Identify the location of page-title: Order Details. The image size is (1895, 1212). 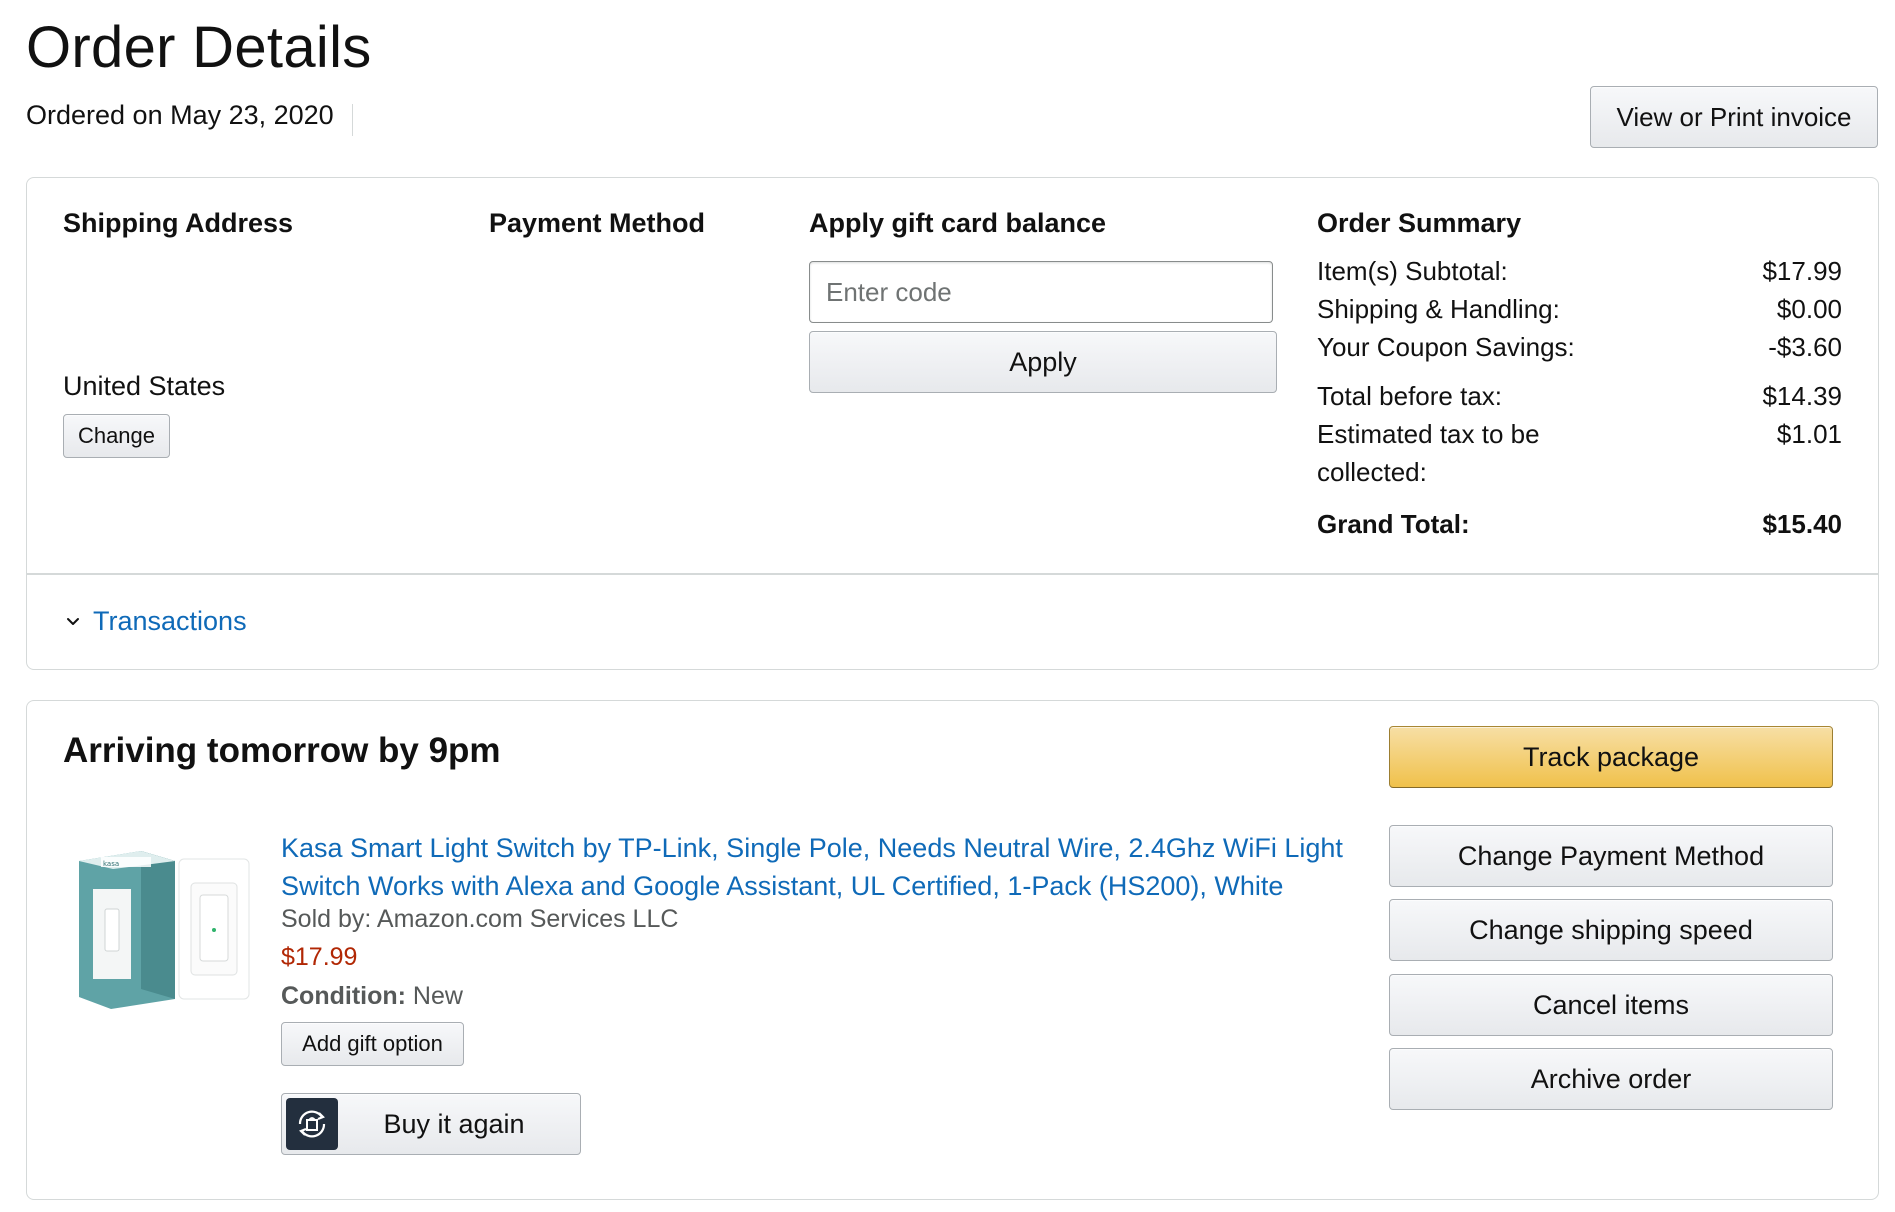
(199, 47).